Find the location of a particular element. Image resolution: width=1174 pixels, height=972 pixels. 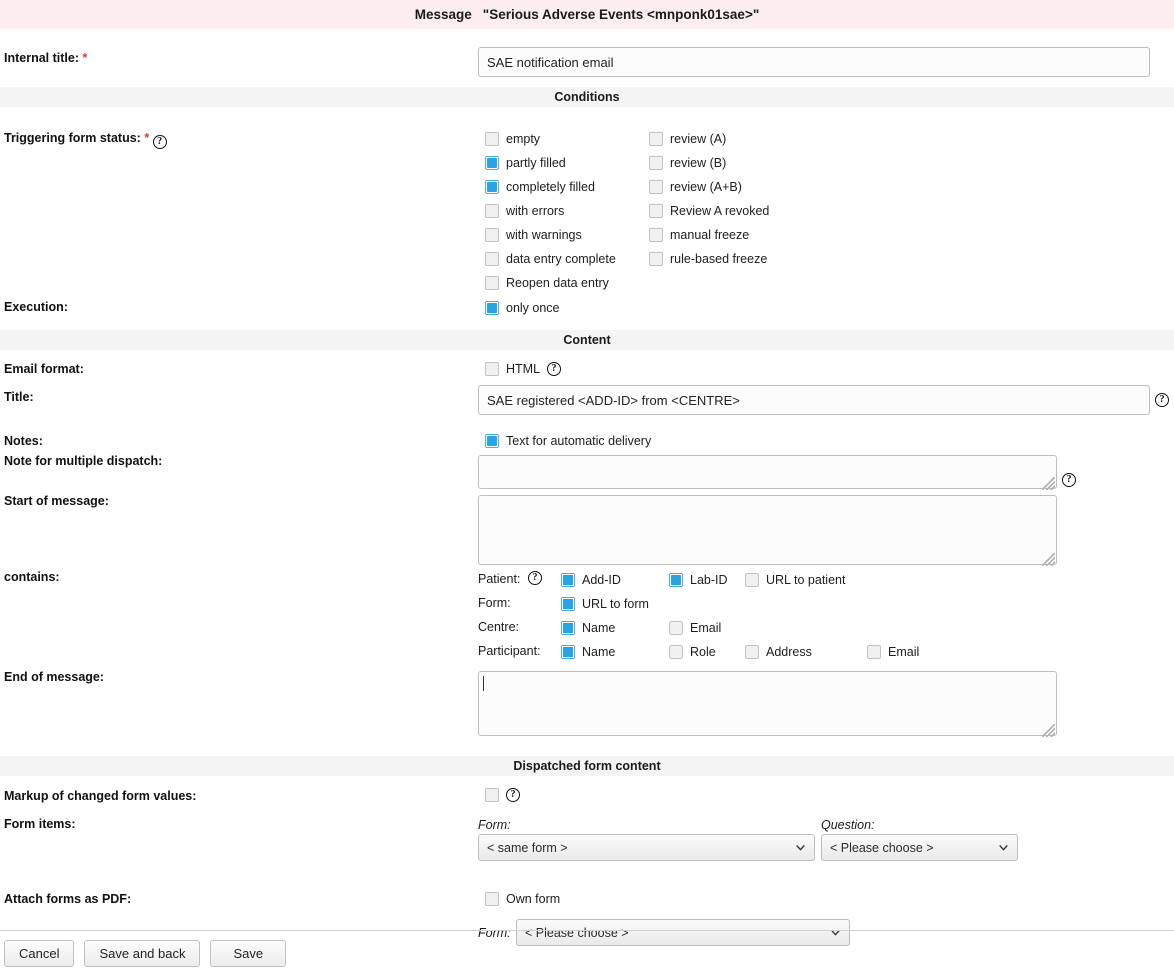

checkbox-row: review (A+B) is located at coordinates (709, 187).